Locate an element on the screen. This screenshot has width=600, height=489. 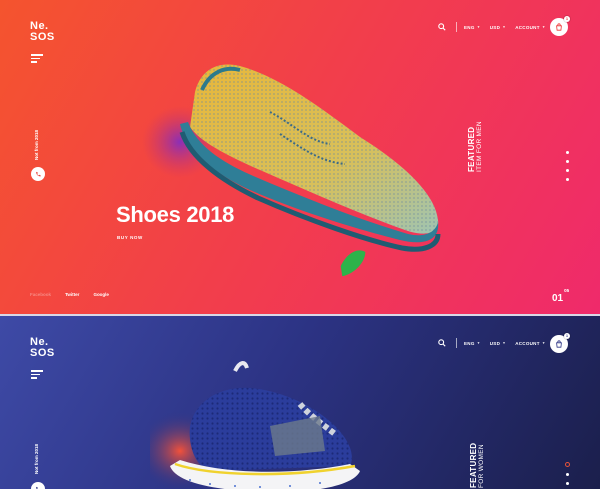
hero-headline: Shoes 2018 is located at coordinates (175, 214).